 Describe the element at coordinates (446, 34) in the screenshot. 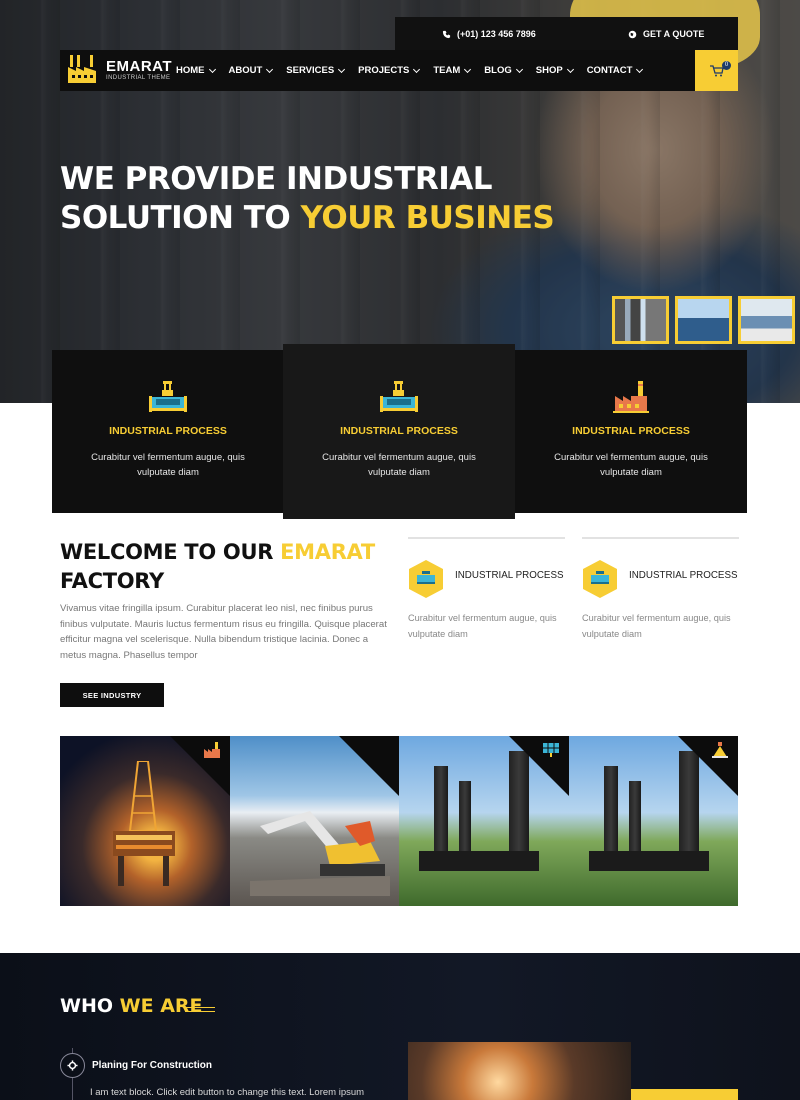

I see `phone-icon` at that location.